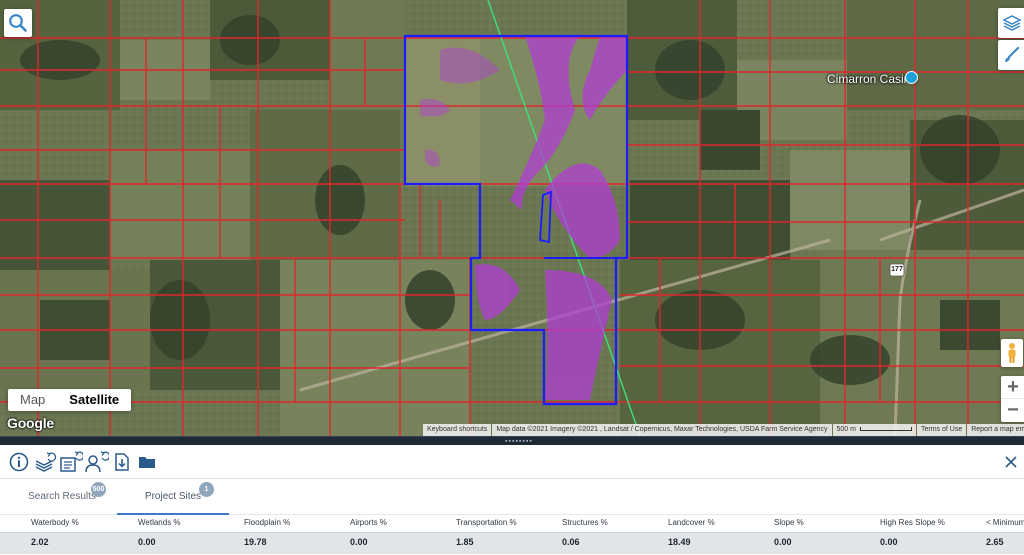  Describe the element at coordinates (159, 522) in the screenshot. I see `column-header: Wetlands %` at that location.